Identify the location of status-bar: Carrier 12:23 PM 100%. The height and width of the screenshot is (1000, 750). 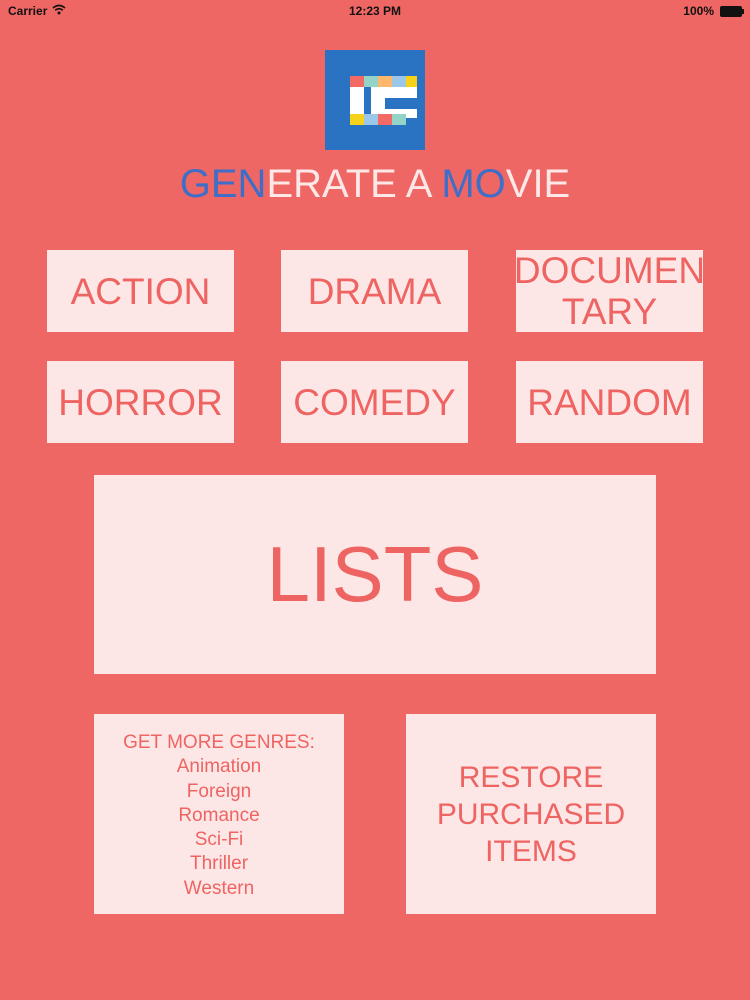
(375, 11).